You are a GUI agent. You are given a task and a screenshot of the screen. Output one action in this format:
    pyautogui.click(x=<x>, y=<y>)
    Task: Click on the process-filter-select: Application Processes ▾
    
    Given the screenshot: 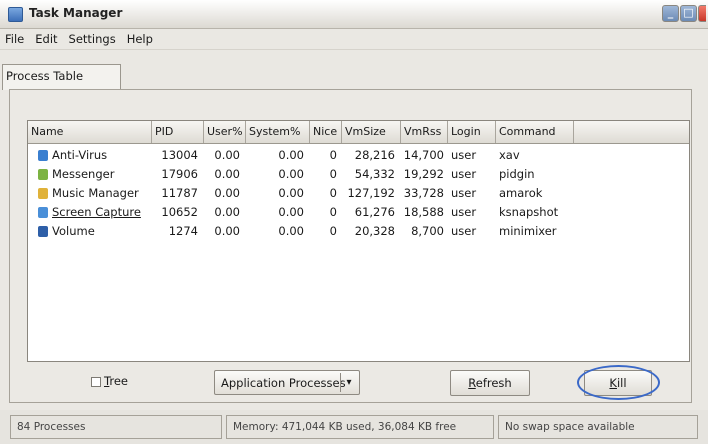 What is the action you would take?
    pyautogui.click(x=287, y=382)
    